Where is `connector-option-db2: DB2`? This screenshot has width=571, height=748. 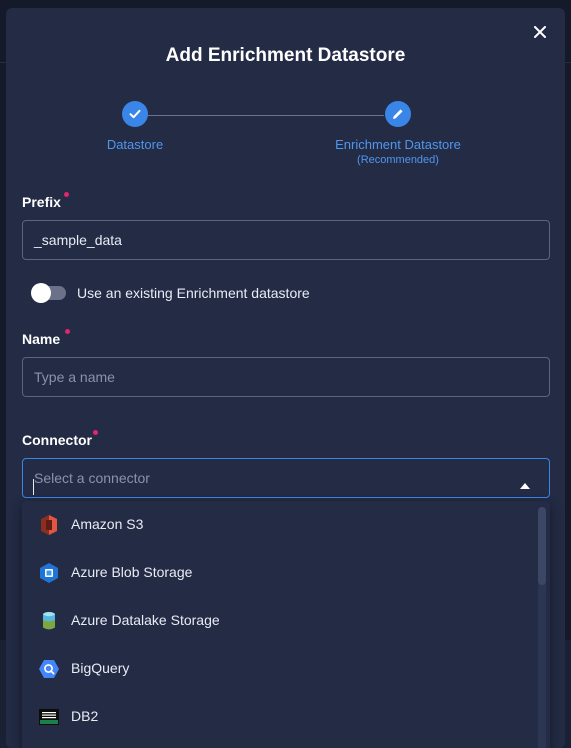
connector-option-db2: DB2 is located at coordinates (279, 717).